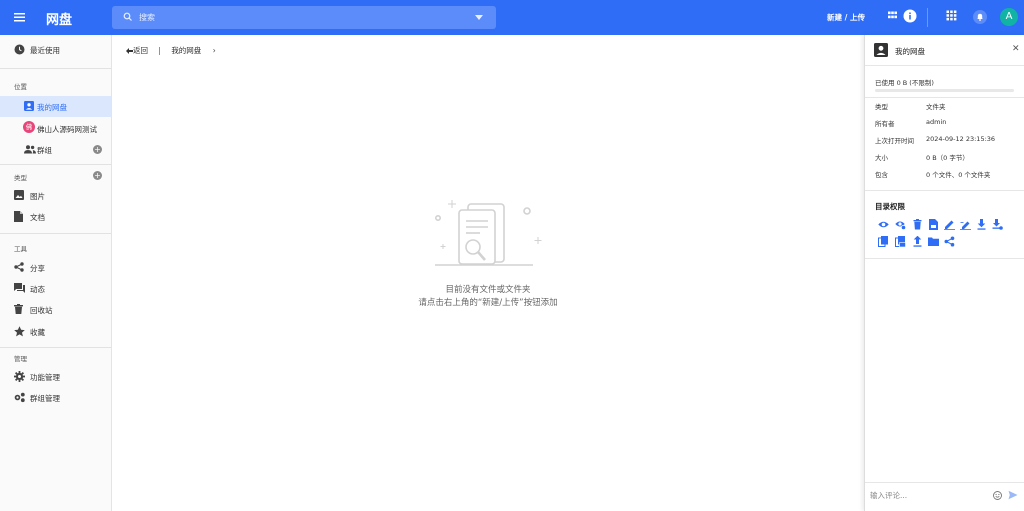 The height and width of the screenshot is (511, 1024). I want to click on section-header-admin: 管理, so click(20, 359).